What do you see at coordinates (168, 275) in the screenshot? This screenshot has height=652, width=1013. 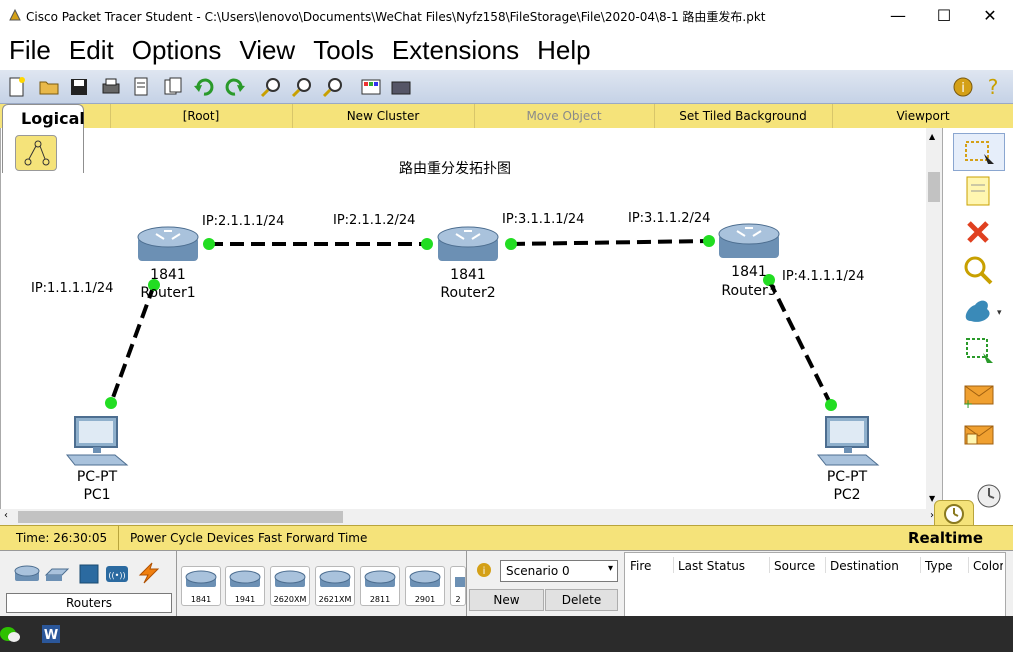 I see `router1-model: 1841` at bounding box center [168, 275].